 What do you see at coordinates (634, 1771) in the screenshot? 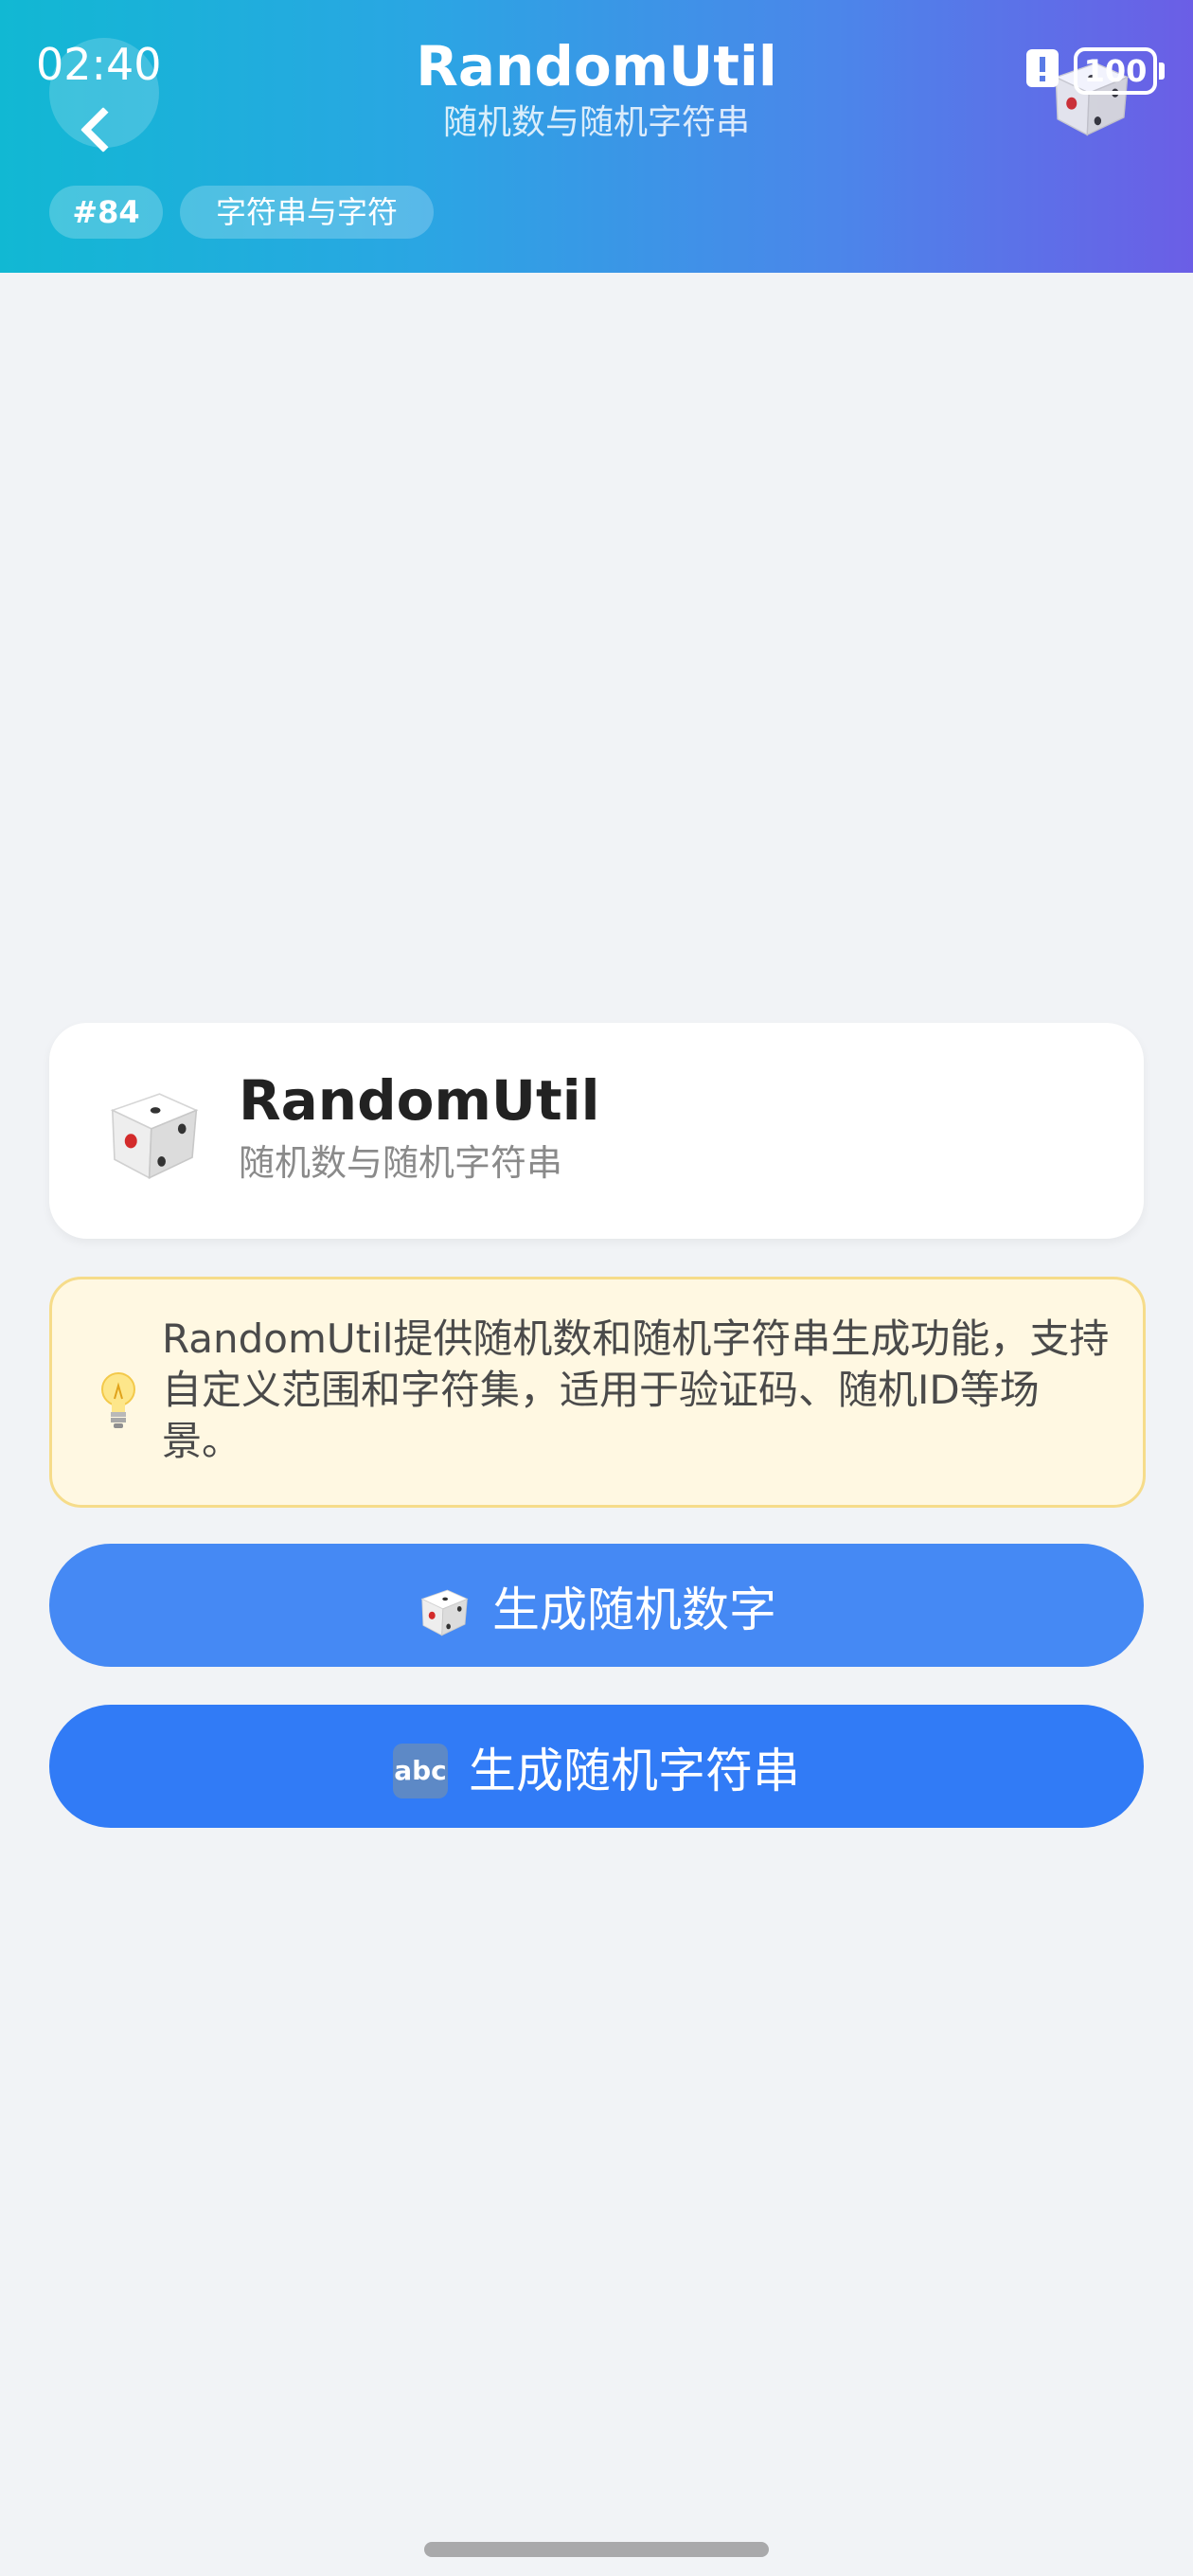
I see `generate-random-string-label: 生成随机字符串` at bounding box center [634, 1771].